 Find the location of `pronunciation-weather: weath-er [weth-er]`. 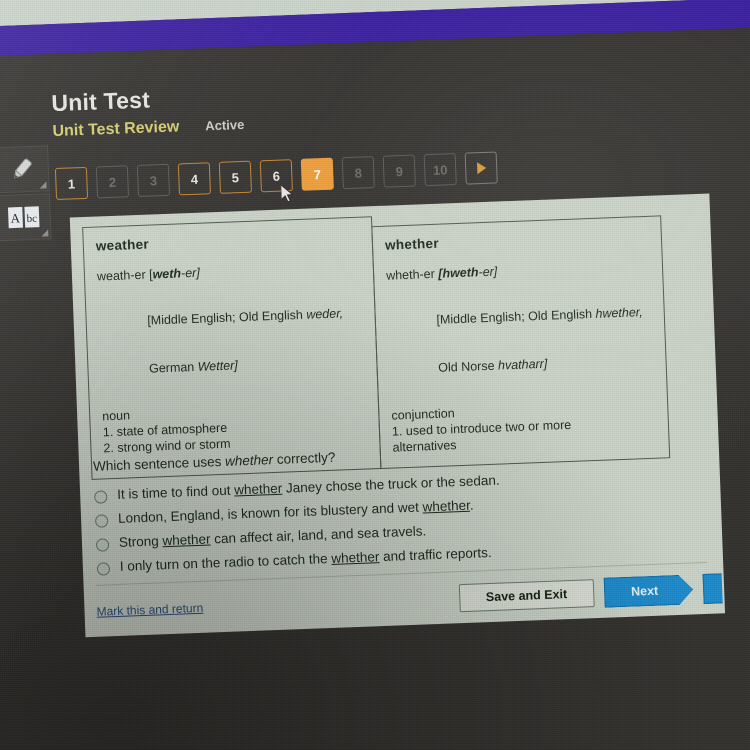

pronunciation-weather: weath-er [weth-er] is located at coordinates (229, 272).